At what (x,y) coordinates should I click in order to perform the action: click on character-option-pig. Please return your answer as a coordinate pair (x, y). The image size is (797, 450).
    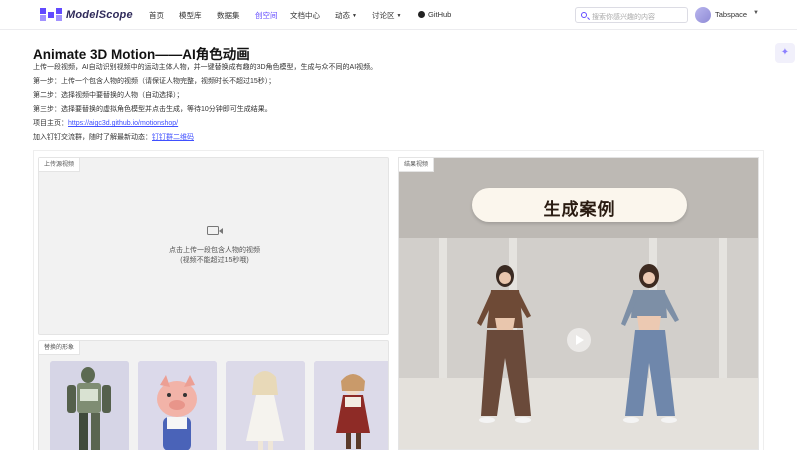
    Looking at the image, I should click on (177, 405).